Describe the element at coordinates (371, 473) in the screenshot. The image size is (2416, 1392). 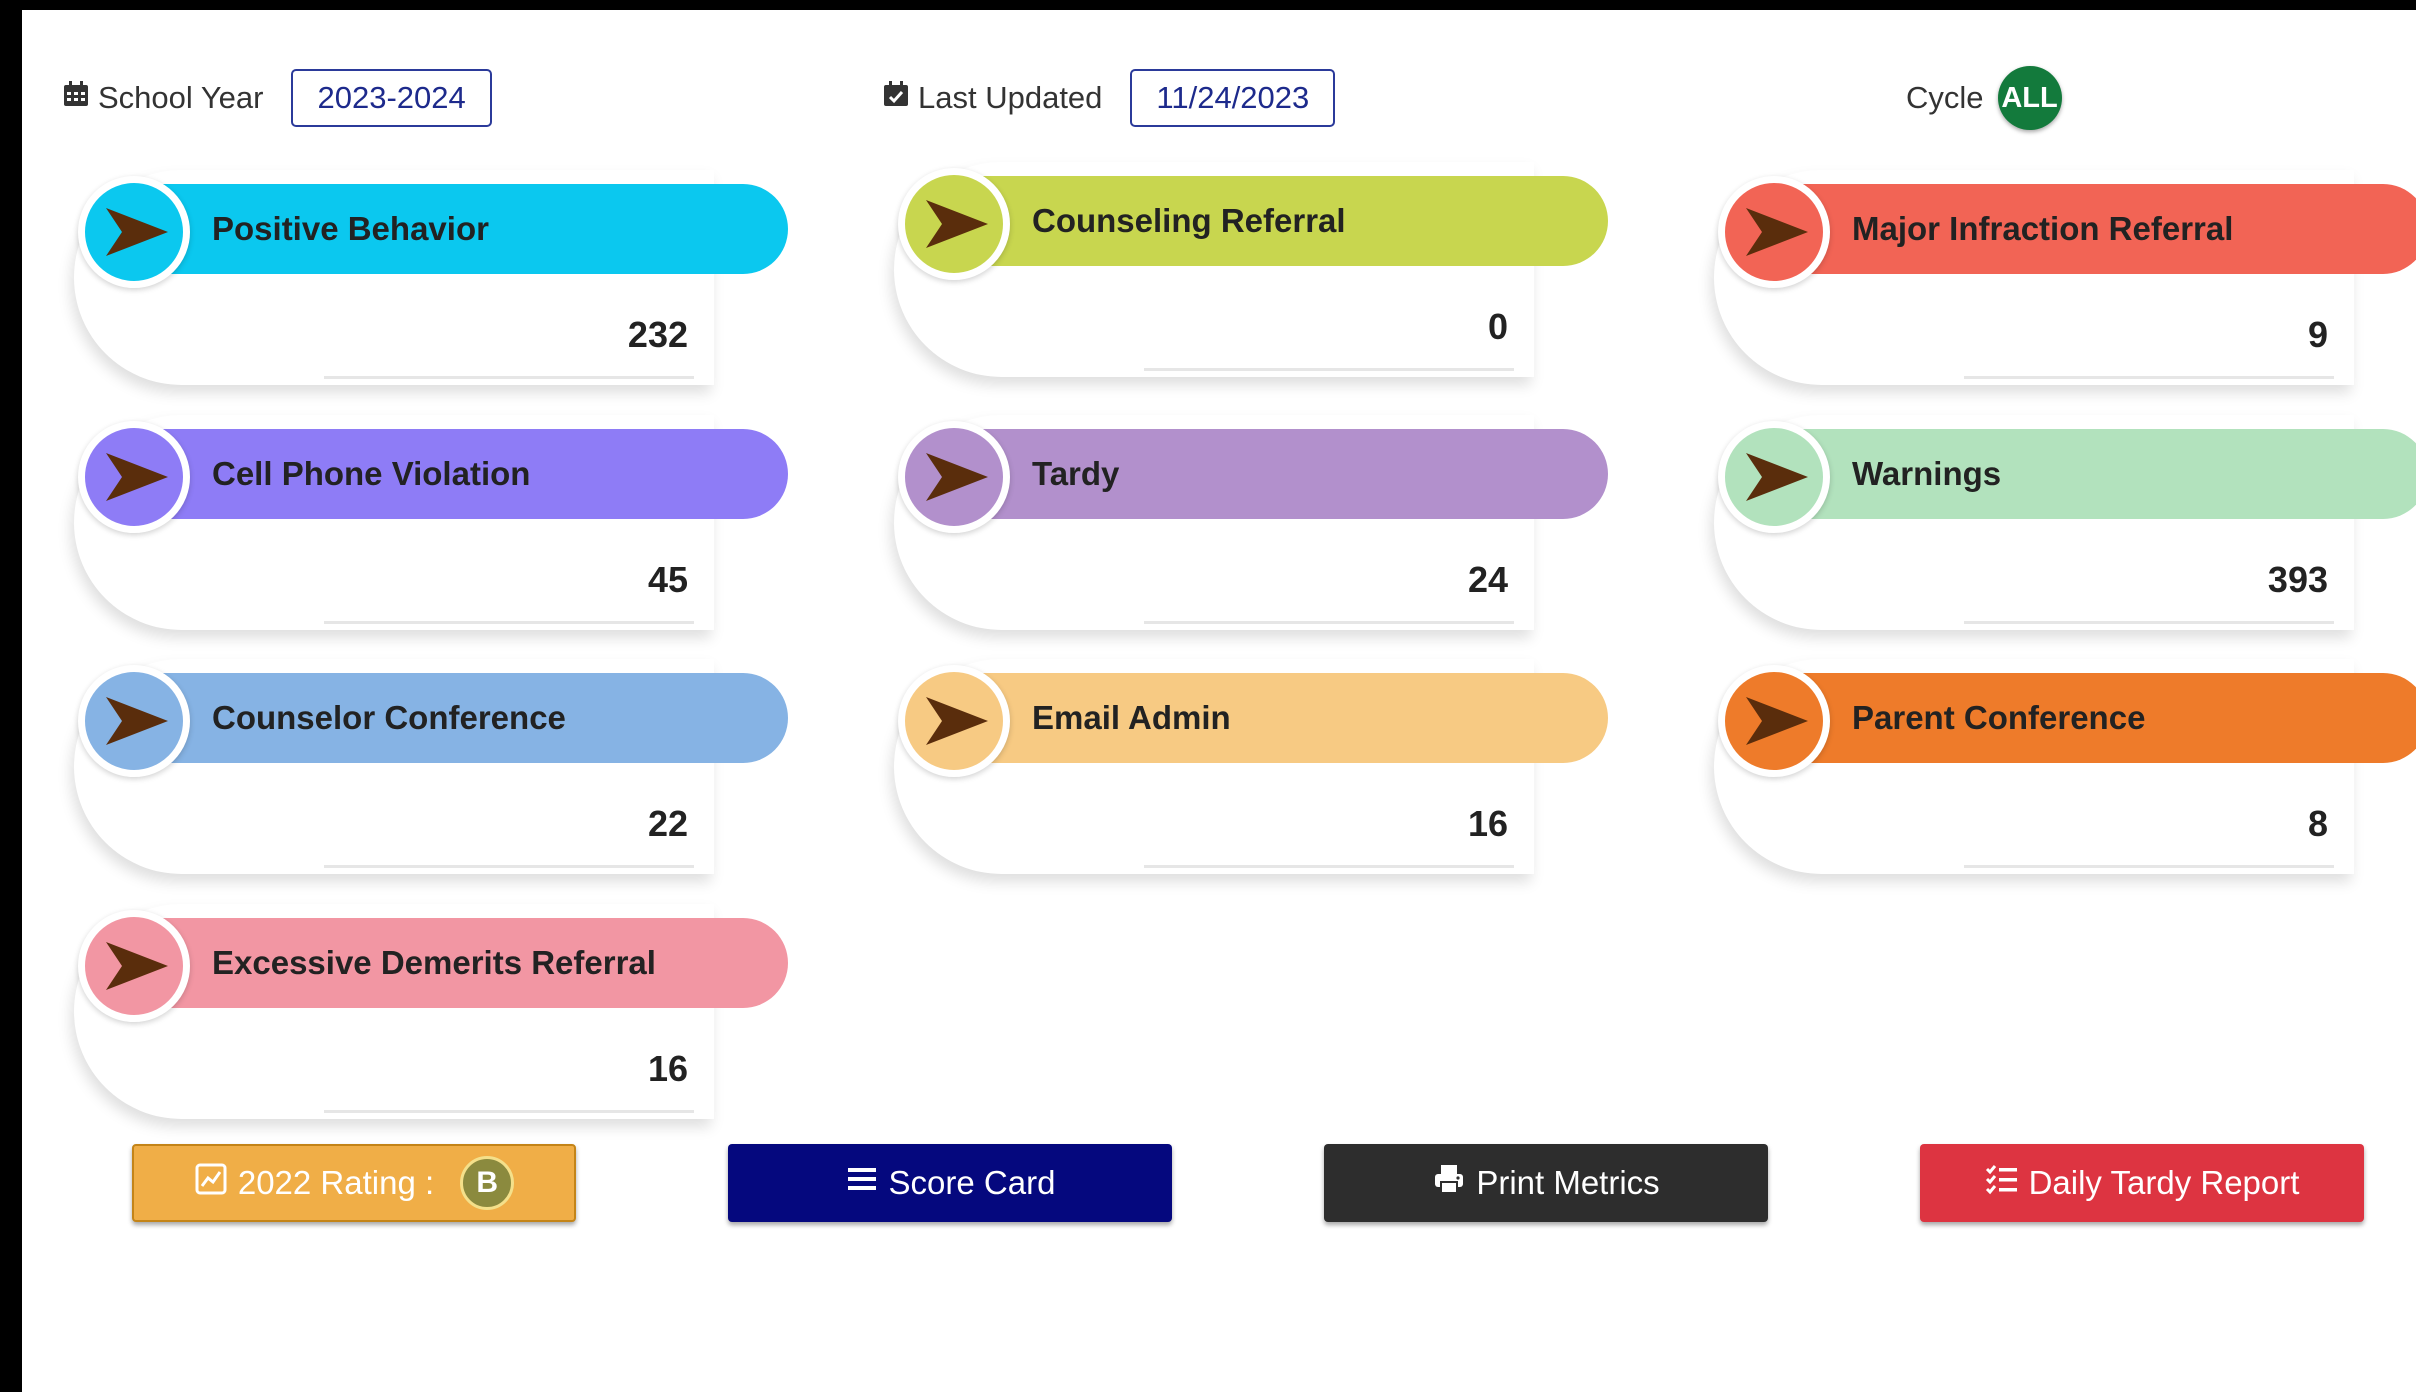
I see `card-title: Cell Phone Violation` at that location.